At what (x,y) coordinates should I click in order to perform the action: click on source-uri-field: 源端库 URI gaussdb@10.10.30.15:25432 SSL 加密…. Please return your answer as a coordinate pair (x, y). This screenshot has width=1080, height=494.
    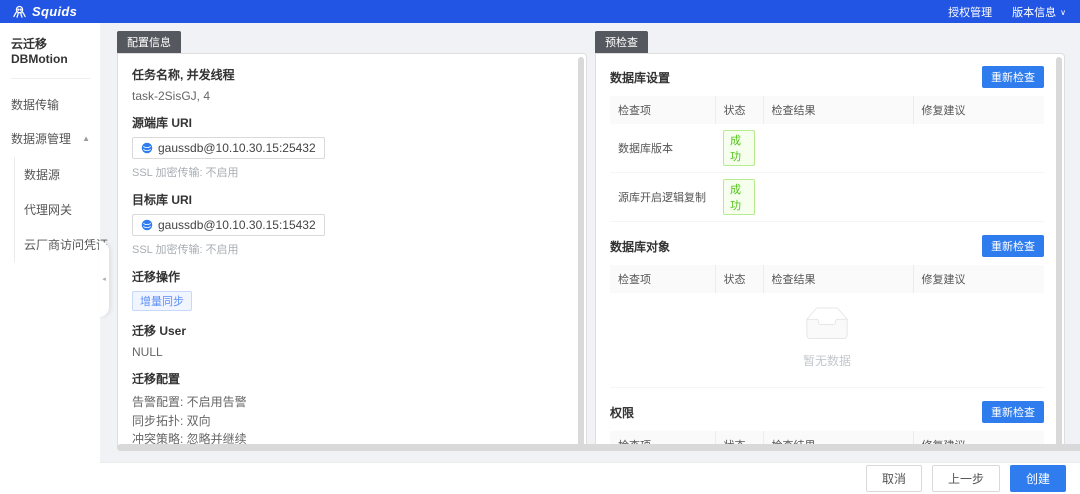
    Looking at the image, I should click on (349, 147).